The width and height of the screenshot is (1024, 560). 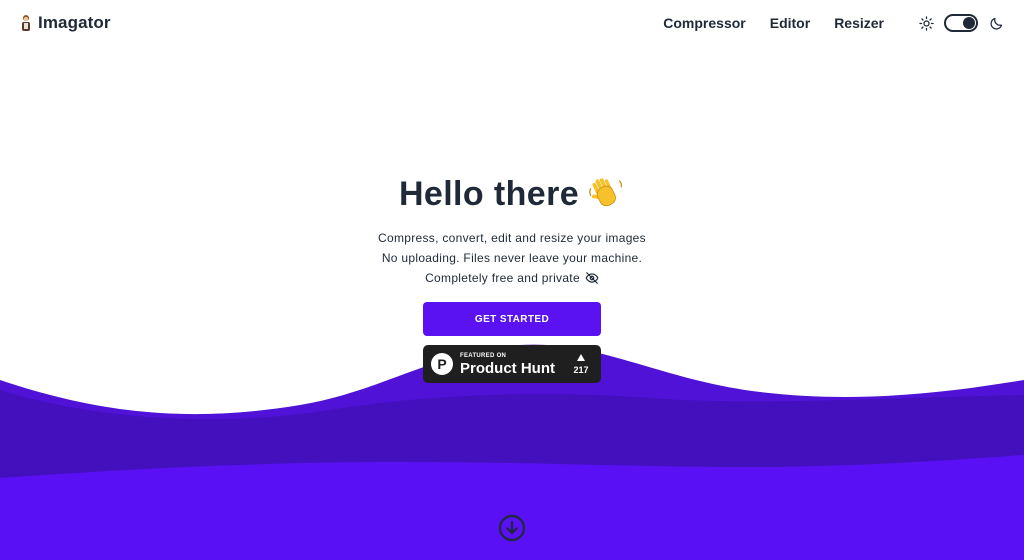 I want to click on product-hunt-logo-icon: P, so click(x=442, y=364).